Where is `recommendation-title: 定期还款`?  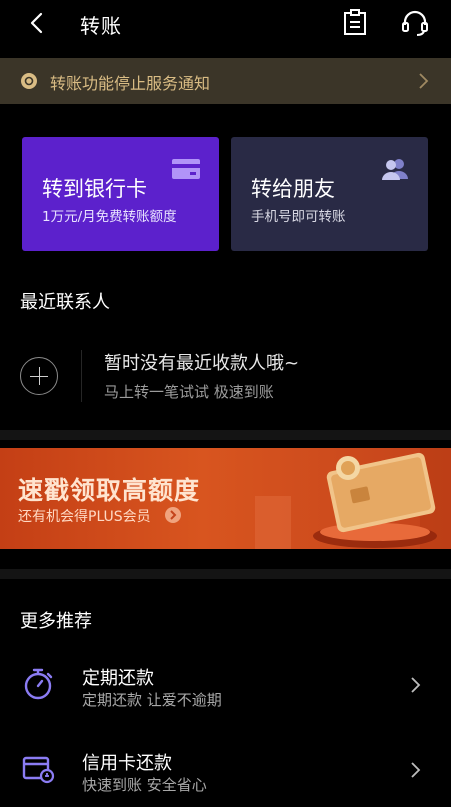 recommendation-title: 定期还款 is located at coordinates (118, 678).